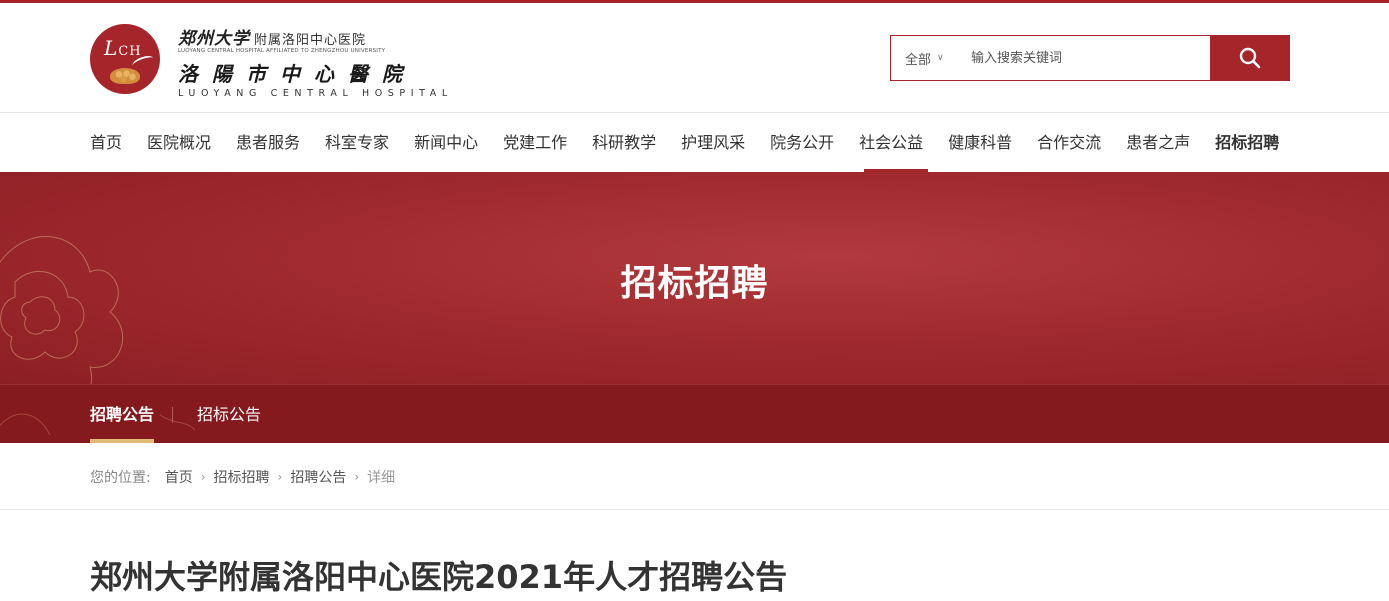 The width and height of the screenshot is (1389, 601). What do you see at coordinates (694, 509) in the screenshot?
I see `divider` at bounding box center [694, 509].